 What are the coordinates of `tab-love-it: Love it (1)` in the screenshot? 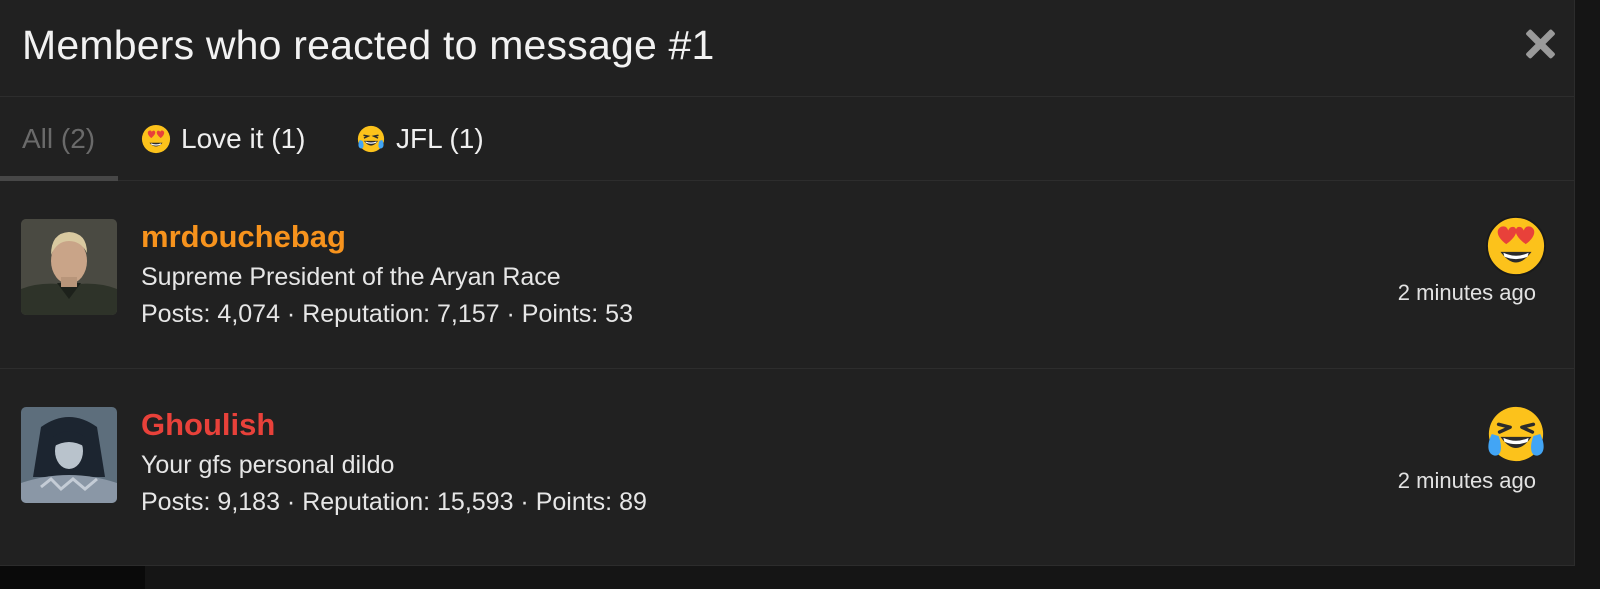 It's located at (223, 138).